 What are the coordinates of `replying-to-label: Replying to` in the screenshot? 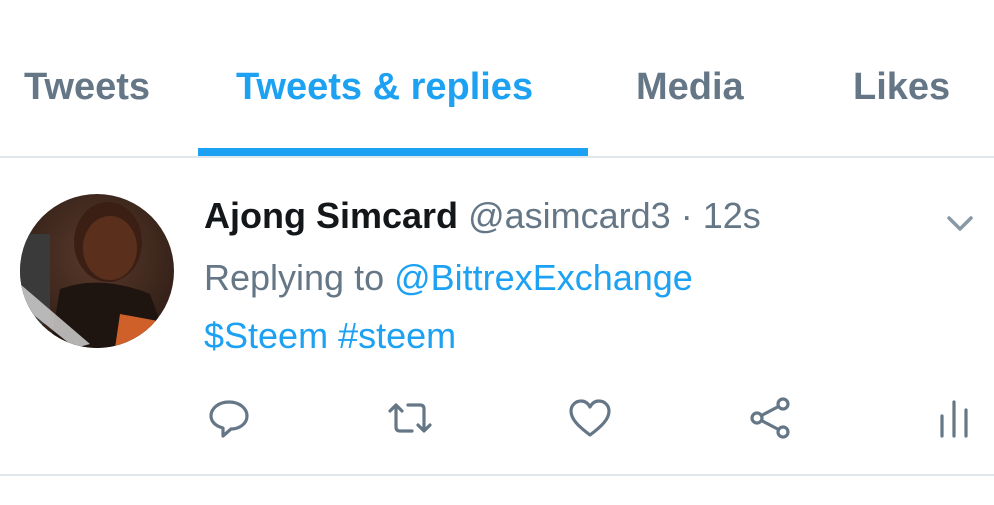 It's located at (294, 277).